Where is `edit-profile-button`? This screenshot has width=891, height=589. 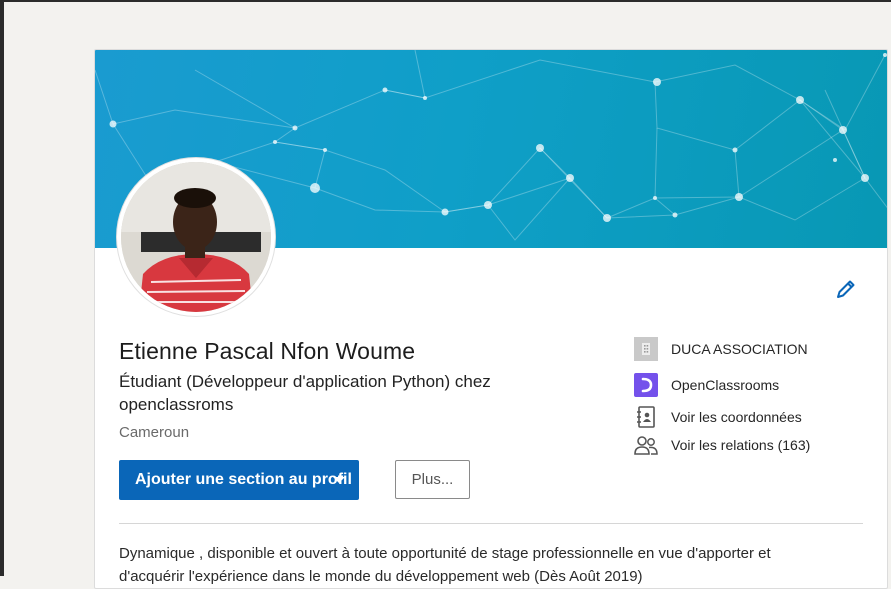
edit-profile-button is located at coordinates (846, 289).